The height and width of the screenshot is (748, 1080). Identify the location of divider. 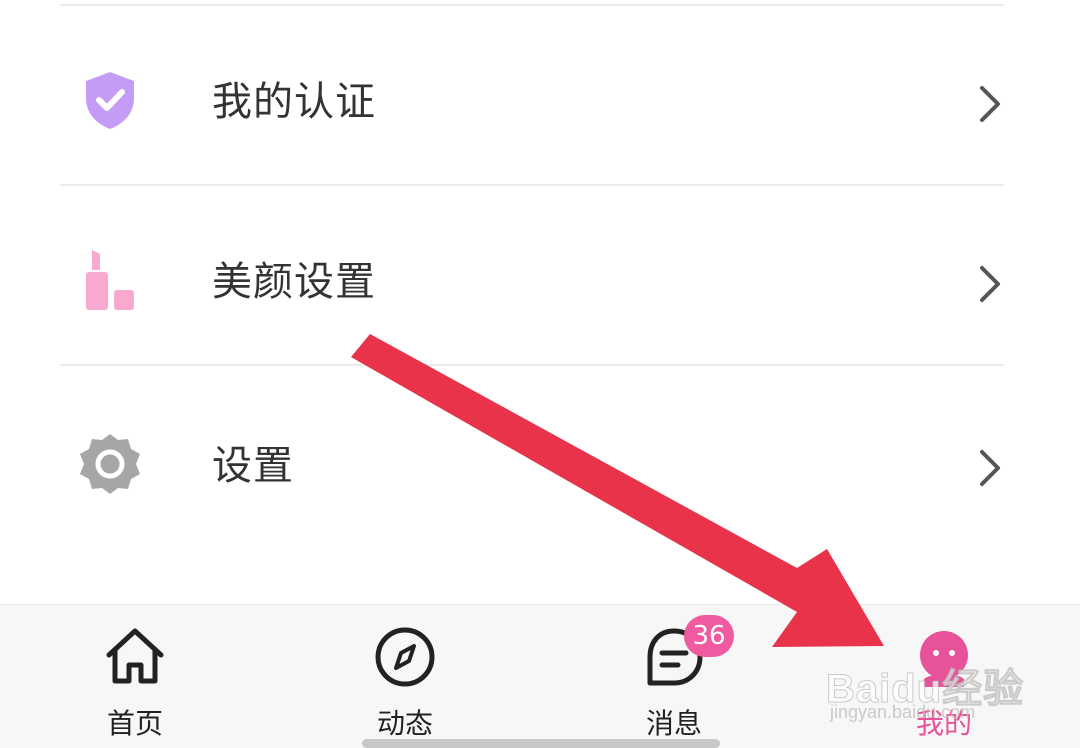
(532, 365).